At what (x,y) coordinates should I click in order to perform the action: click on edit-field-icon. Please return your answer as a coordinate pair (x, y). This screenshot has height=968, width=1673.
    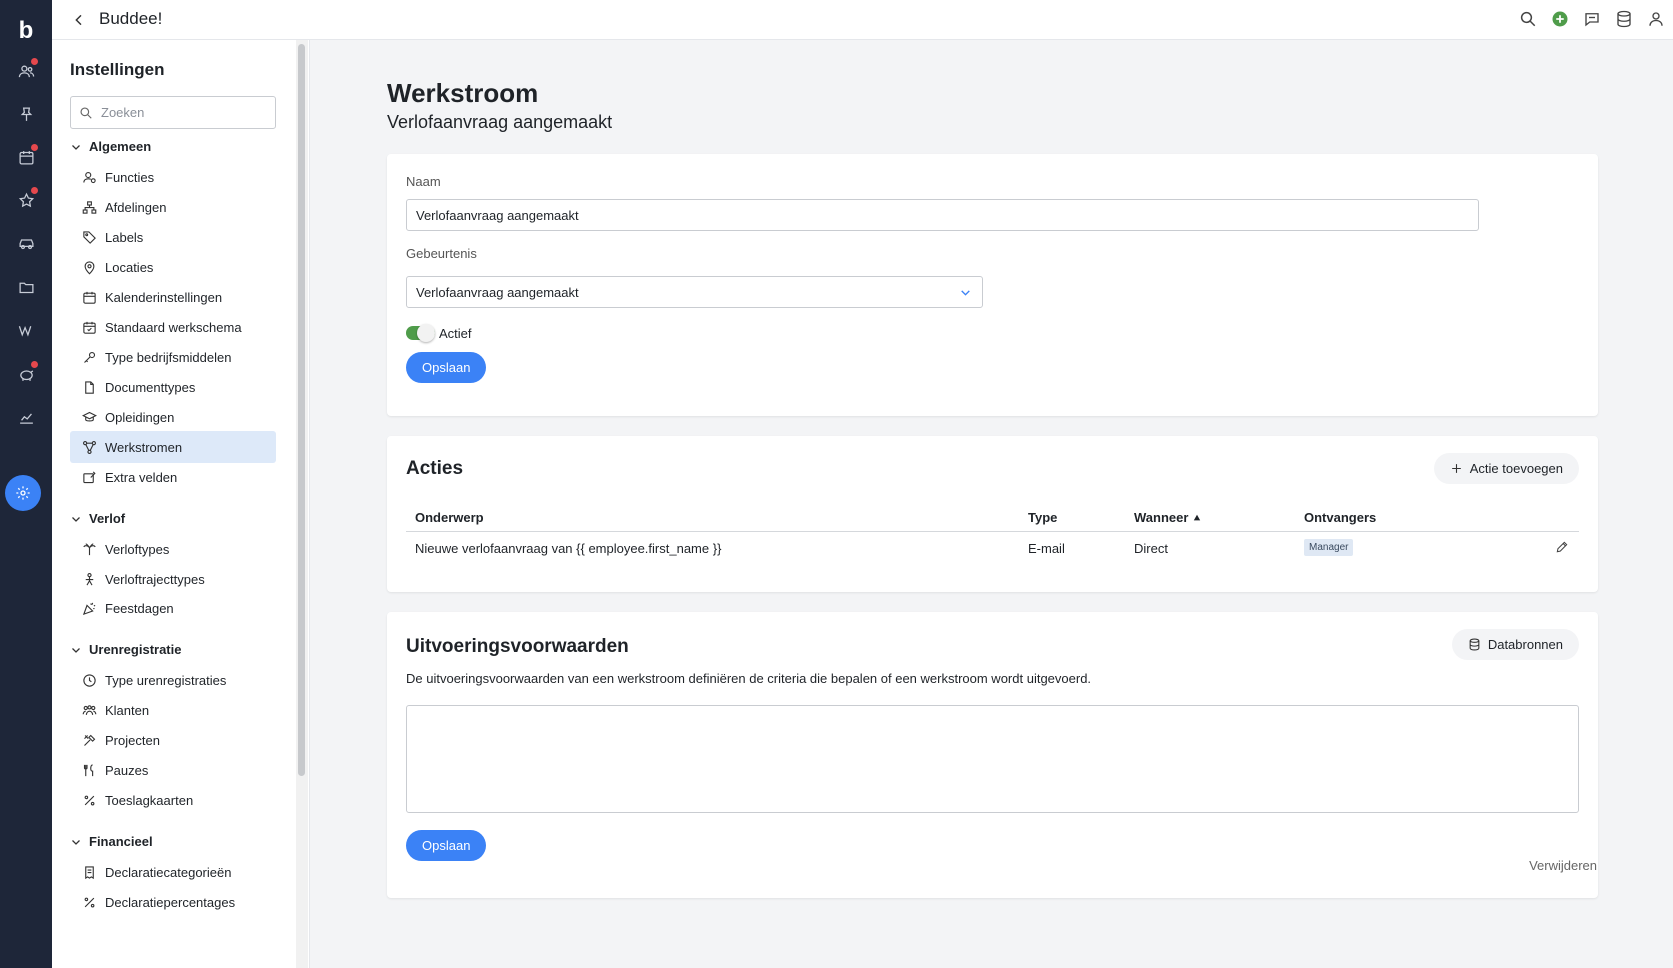
    Looking at the image, I should click on (89, 476).